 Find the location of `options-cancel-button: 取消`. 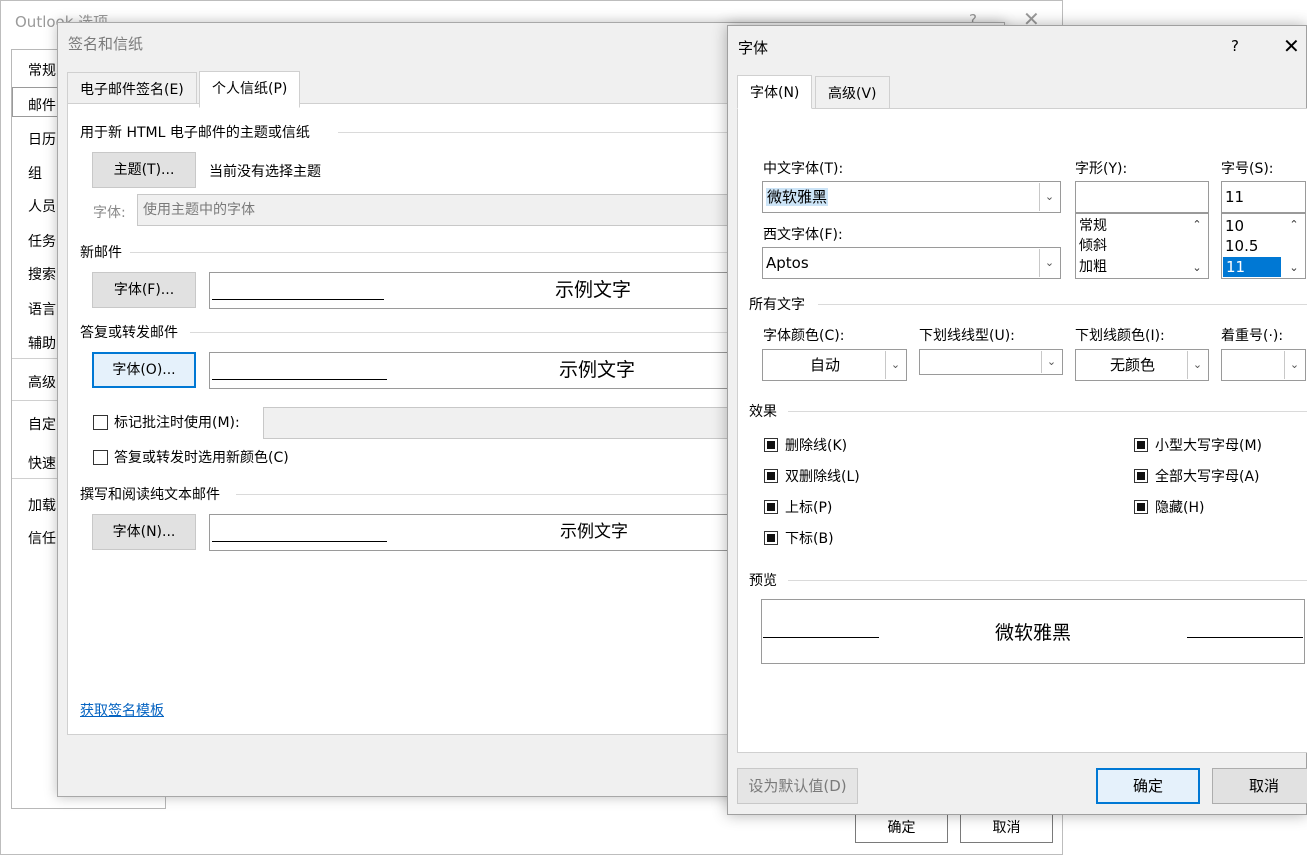

options-cancel-button: 取消 is located at coordinates (1006, 828).